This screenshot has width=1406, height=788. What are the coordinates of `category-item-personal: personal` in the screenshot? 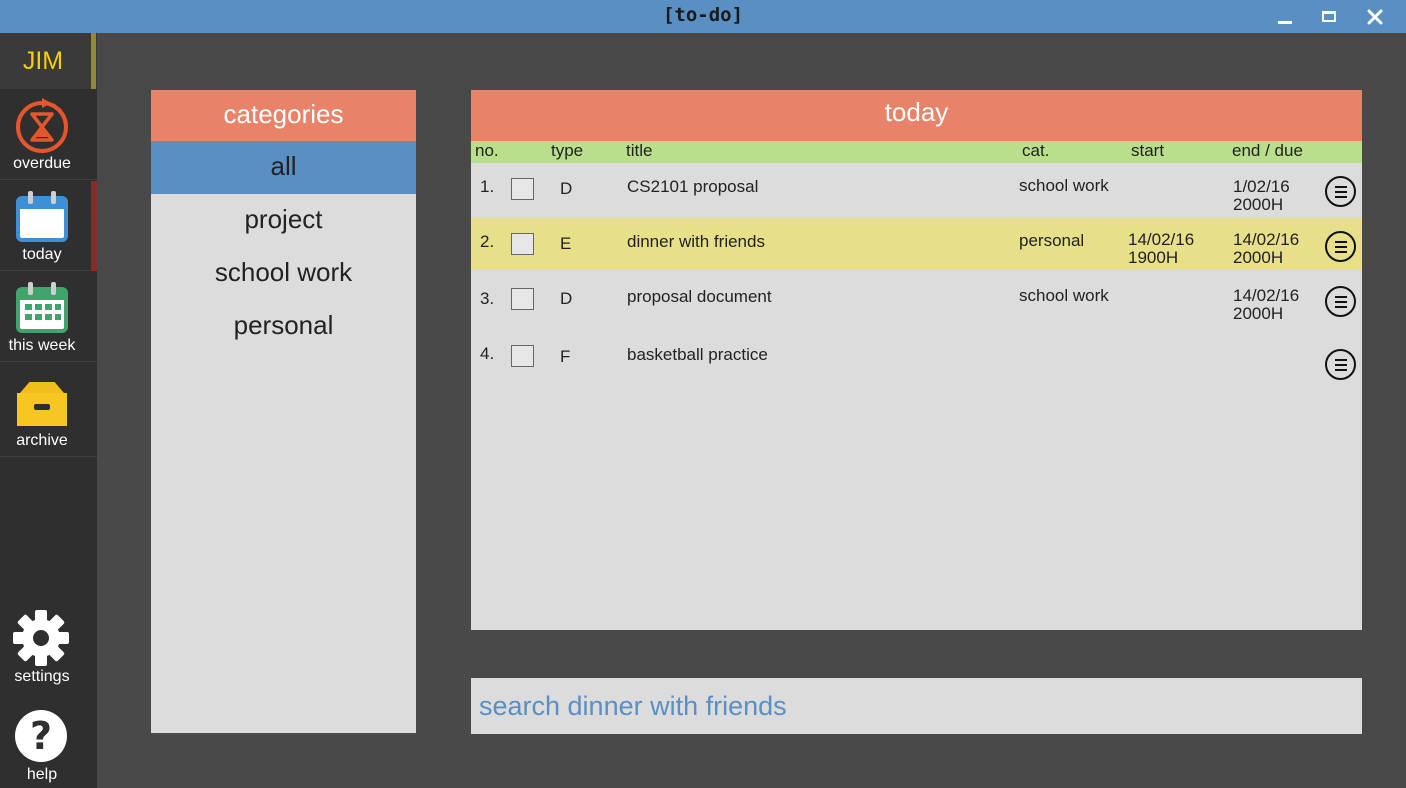 It's located at (283, 326).